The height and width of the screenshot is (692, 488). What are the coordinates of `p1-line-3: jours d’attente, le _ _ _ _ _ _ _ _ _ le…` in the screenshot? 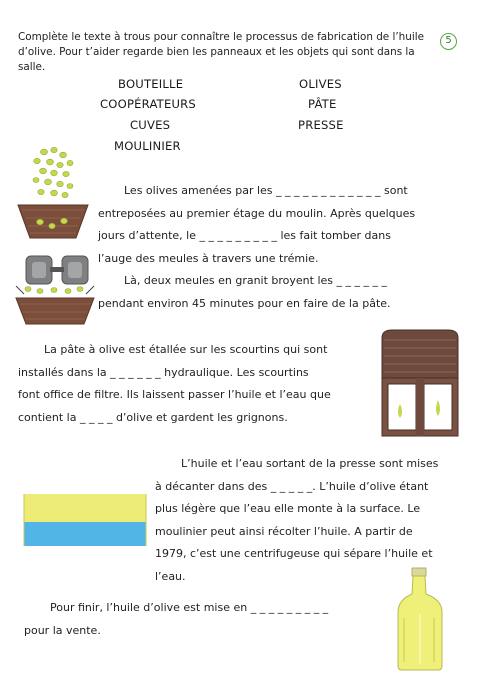 It's located at (244, 236).